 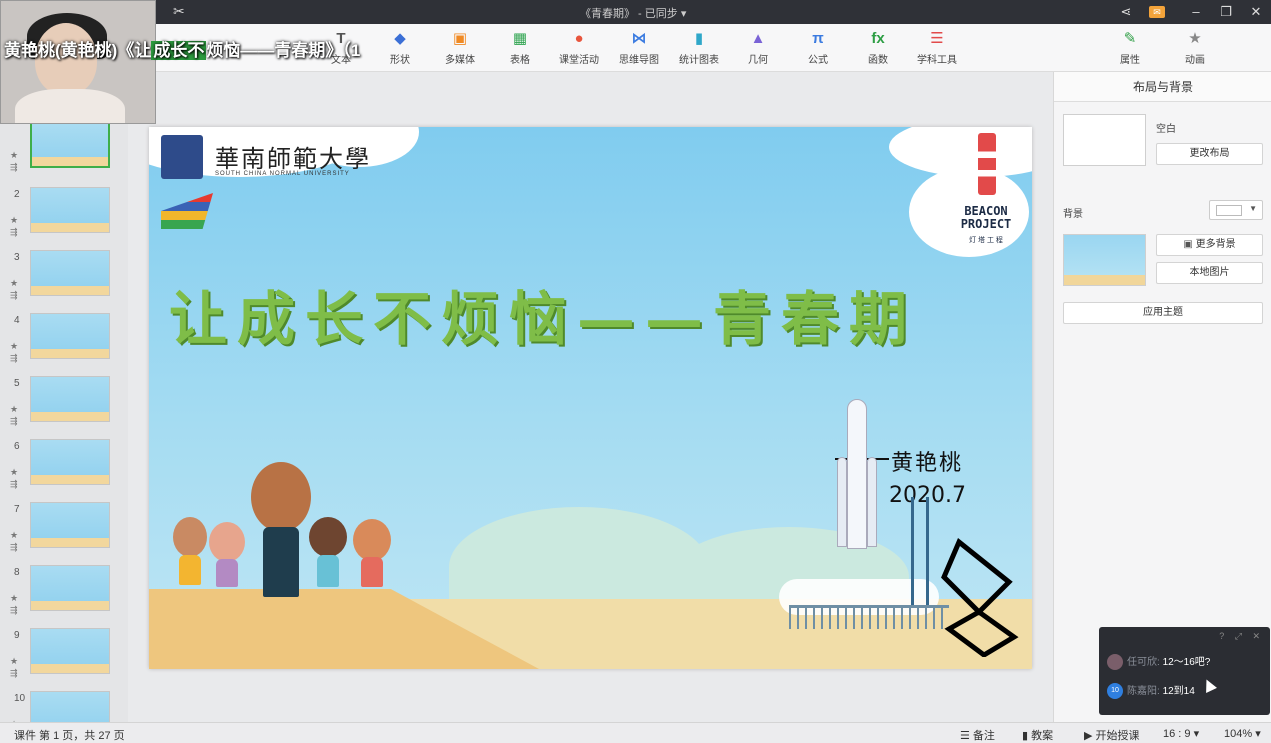 I want to click on slide-thumbnail: 5 ★ ⇶, so click(x=64, y=405).